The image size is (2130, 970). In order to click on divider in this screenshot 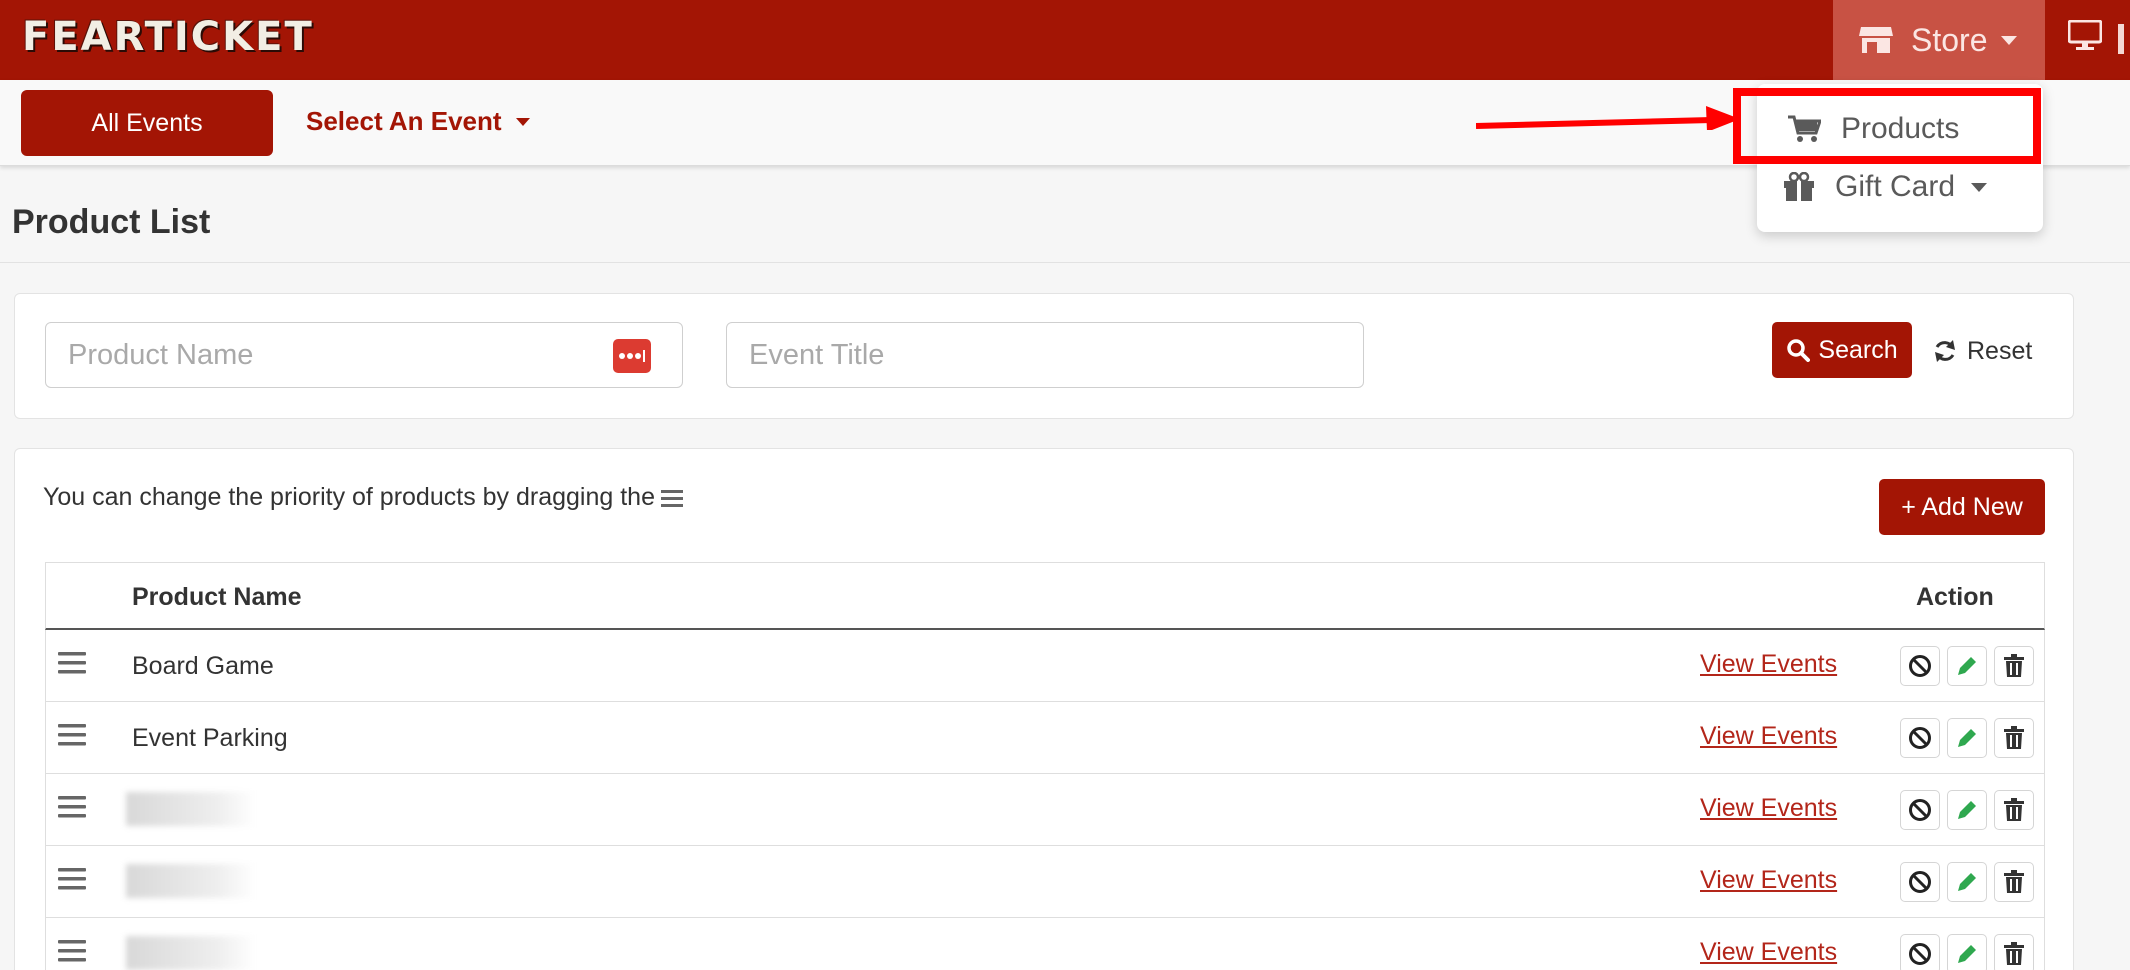, I will do `click(1065, 262)`.